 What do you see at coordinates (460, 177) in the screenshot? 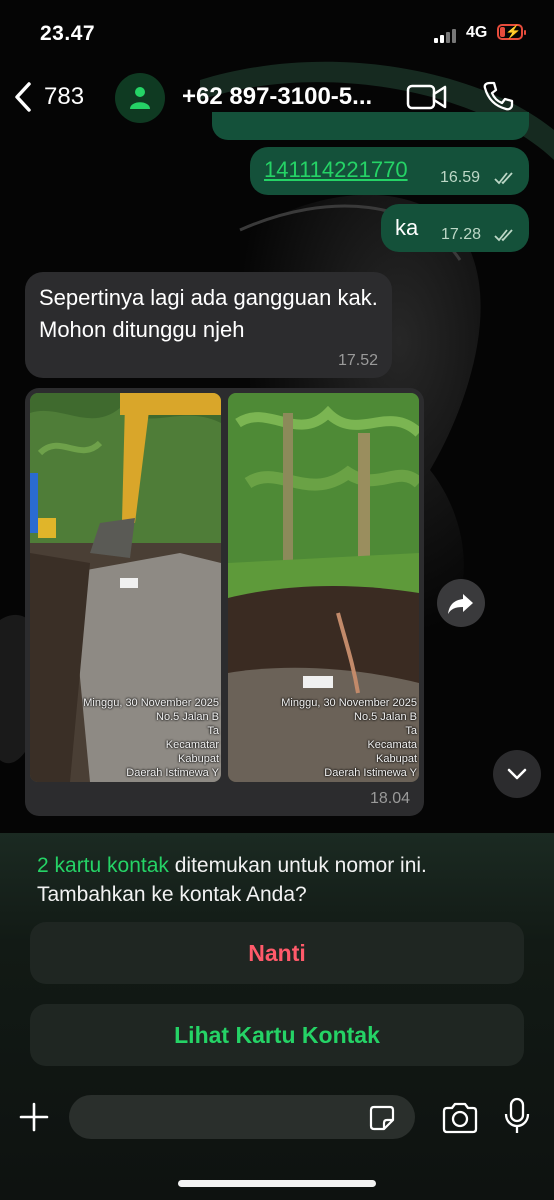
I see `message-time: 16.59` at bounding box center [460, 177].